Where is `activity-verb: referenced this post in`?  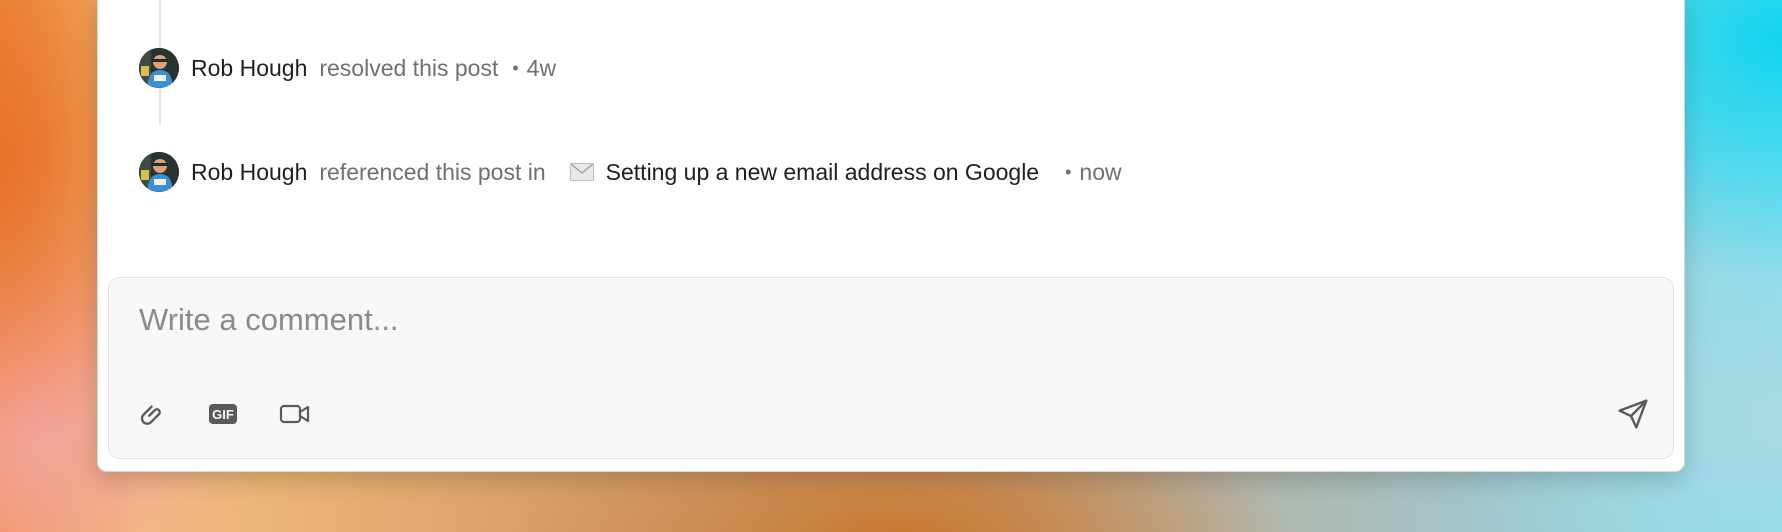 activity-verb: referenced this post in is located at coordinates (432, 171).